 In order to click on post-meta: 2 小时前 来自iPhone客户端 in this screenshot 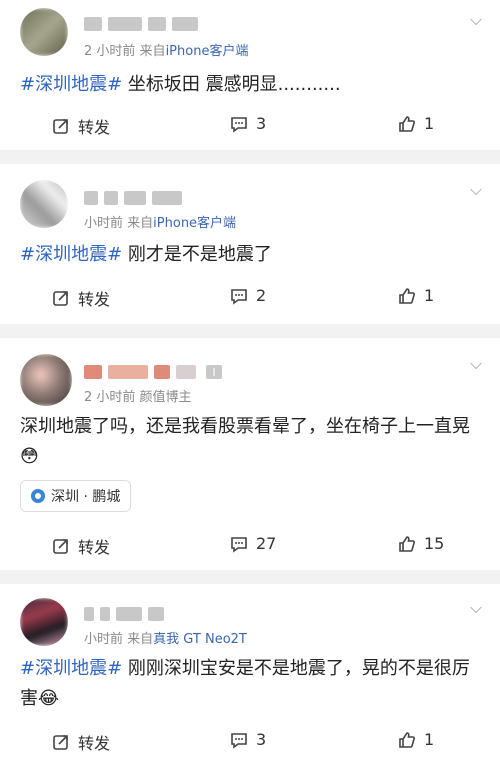, I will do `click(166, 49)`.